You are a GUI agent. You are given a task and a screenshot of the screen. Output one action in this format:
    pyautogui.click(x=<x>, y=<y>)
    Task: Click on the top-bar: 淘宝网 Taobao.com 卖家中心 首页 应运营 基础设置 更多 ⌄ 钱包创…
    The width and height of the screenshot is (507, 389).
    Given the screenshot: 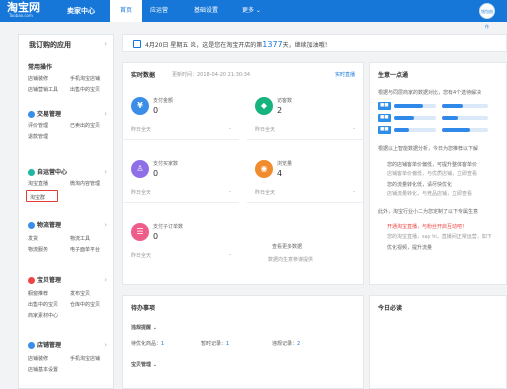 What is the action you would take?
    pyautogui.click(x=253, y=14)
    